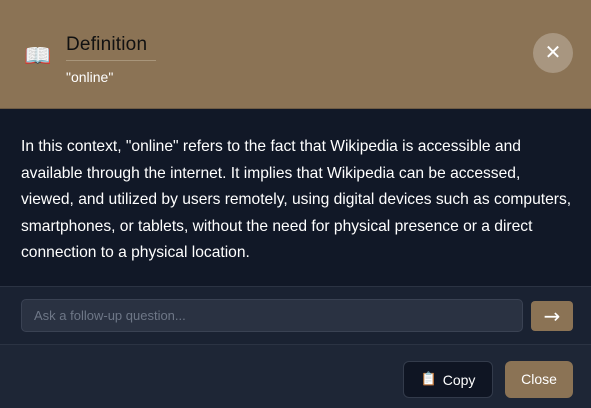 The width and height of the screenshot is (591, 408). What do you see at coordinates (272, 315) in the screenshot?
I see `followup-input` at bounding box center [272, 315].